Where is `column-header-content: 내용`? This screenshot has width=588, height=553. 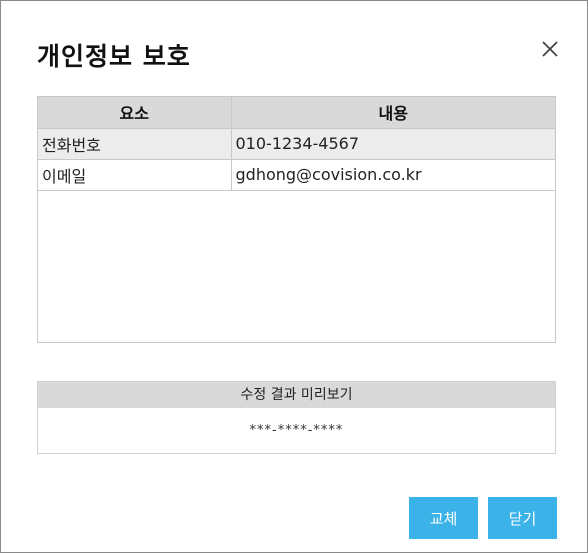 column-header-content: 내용 is located at coordinates (393, 113).